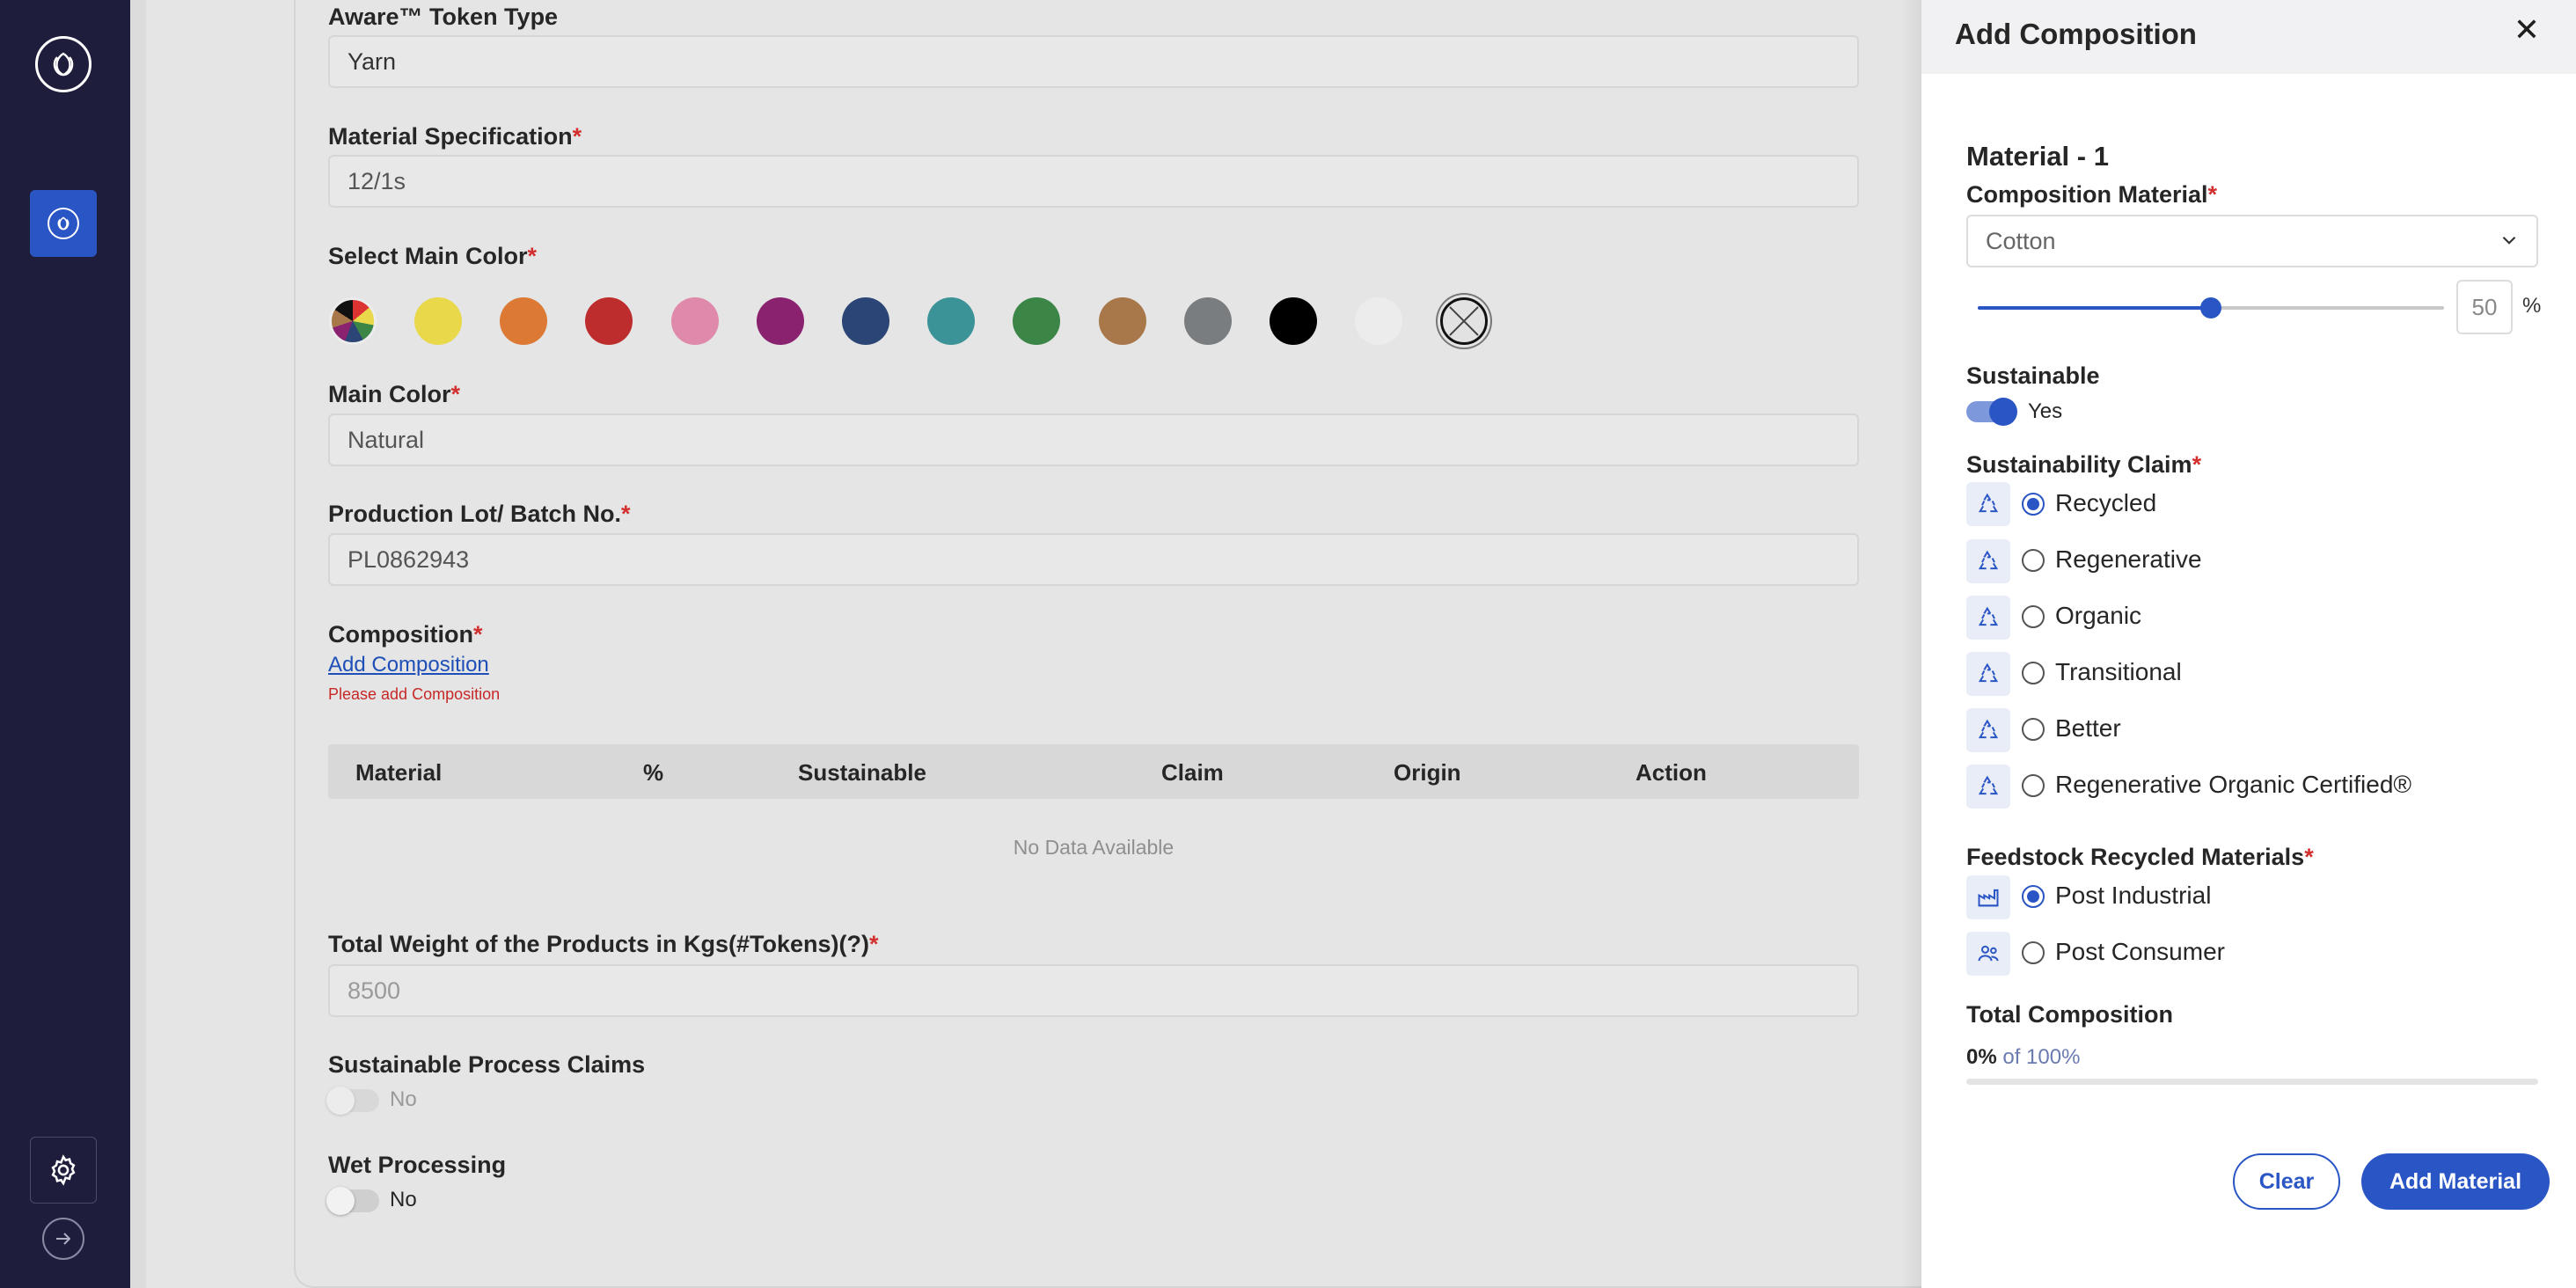 The image size is (2576, 1288). Describe the element at coordinates (1208, 321) in the screenshot. I see `color-swatch-grey` at that location.